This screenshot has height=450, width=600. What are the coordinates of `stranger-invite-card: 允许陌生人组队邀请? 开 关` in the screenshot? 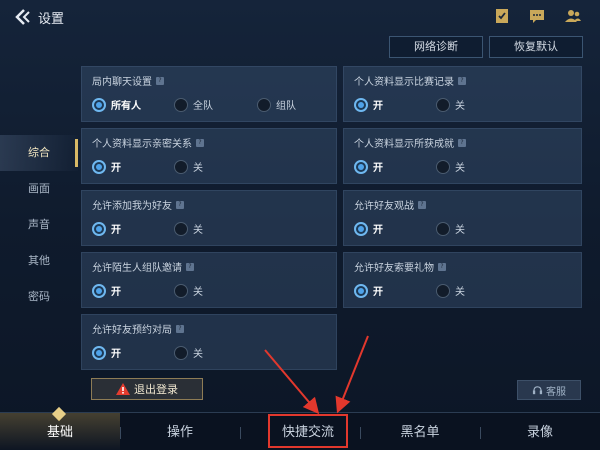 It's located at (209, 280).